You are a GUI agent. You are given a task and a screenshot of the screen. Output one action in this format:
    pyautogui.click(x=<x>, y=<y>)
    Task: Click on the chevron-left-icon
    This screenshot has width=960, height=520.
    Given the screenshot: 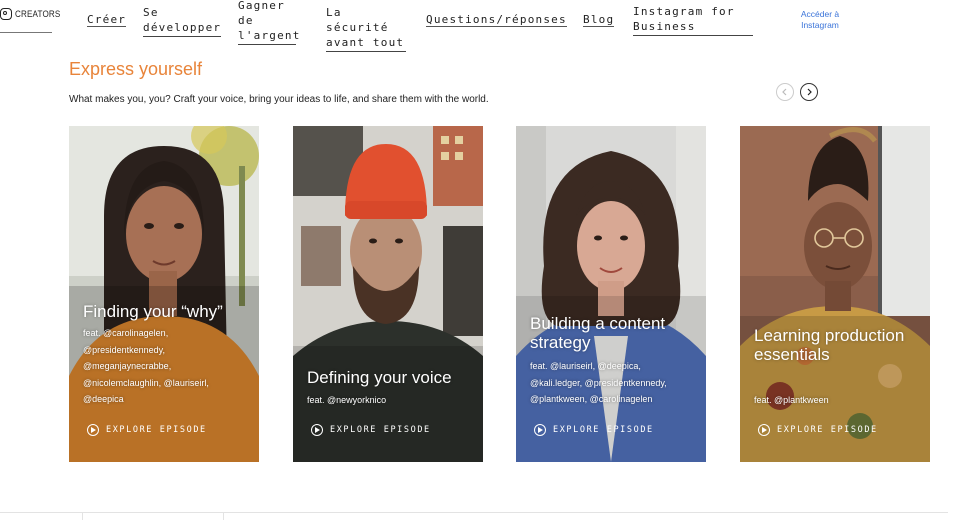 What is the action you would take?
    pyautogui.click(x=784, y=92)
    